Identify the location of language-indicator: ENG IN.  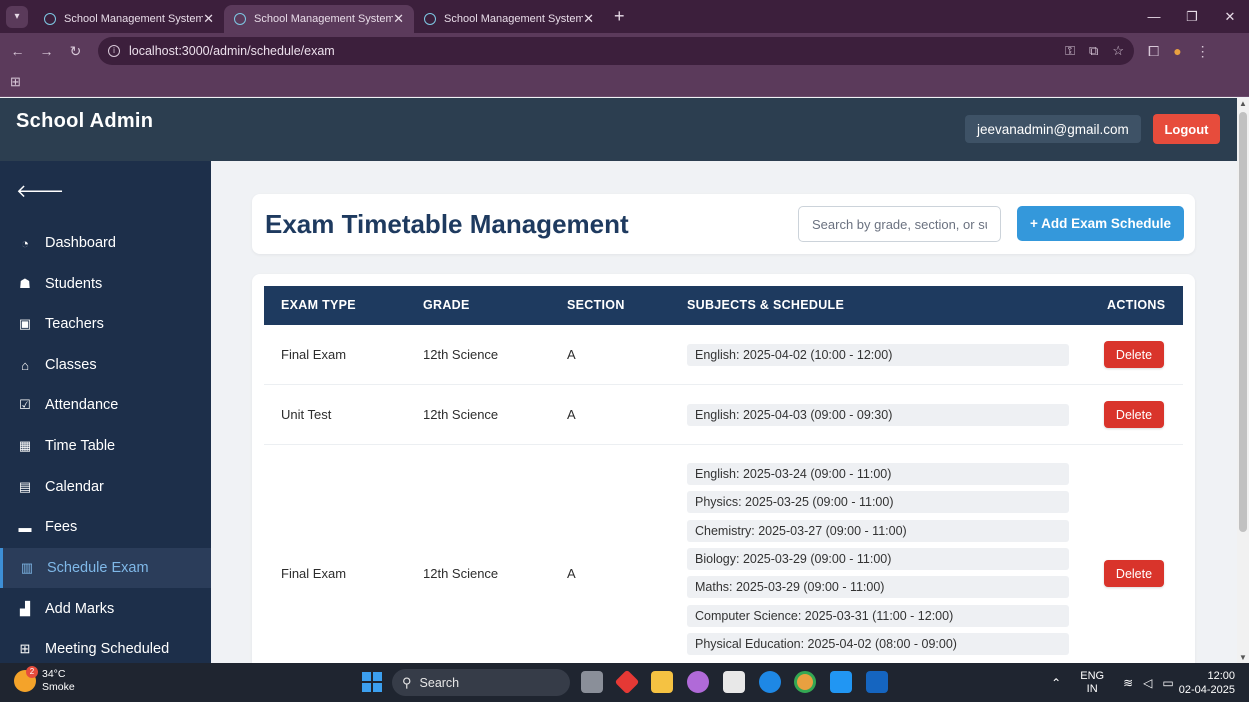
(1092, 683).